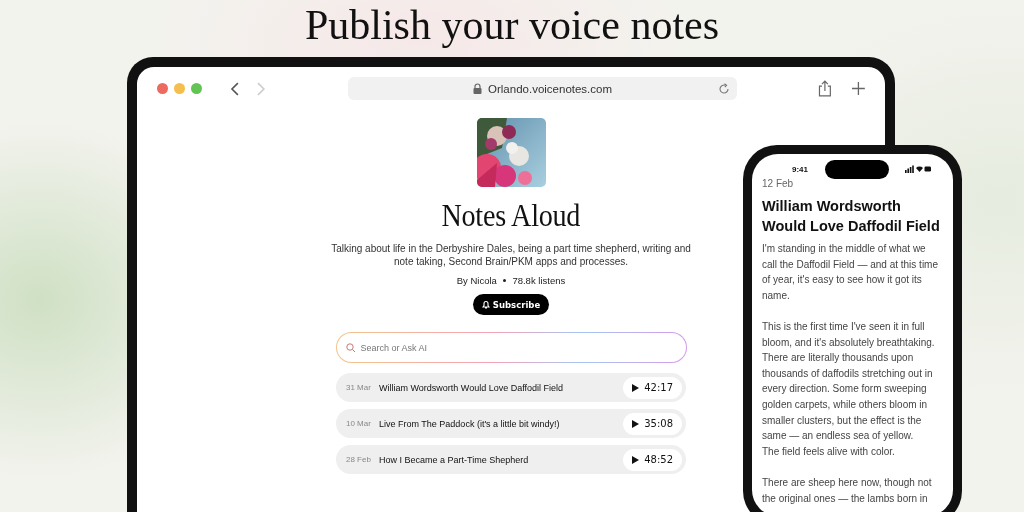  What do you see at coordinates (542, 88) in the screenshot?
I see `address-bar: Orlando.voicenotes.com` at bounding box center [542, 88].